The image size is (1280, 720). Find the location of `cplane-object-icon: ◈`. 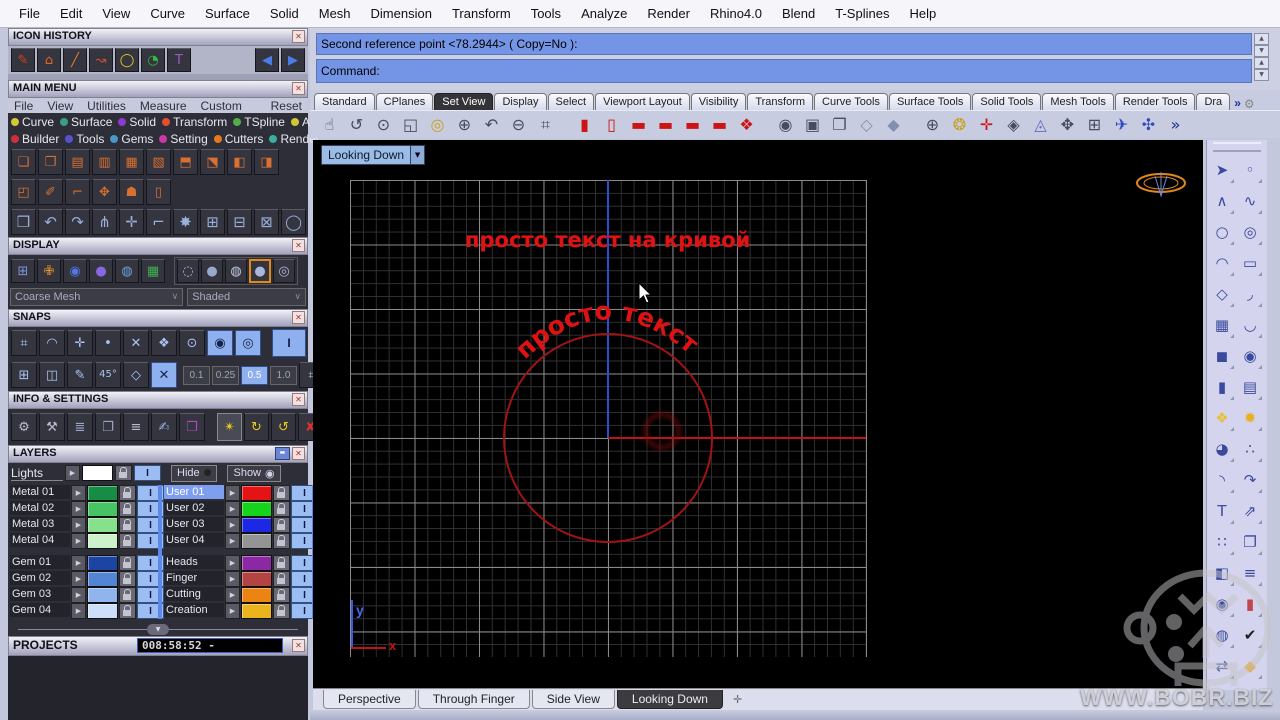

cplane-object-icon: ◈ is located at coordinates (1013, 125).